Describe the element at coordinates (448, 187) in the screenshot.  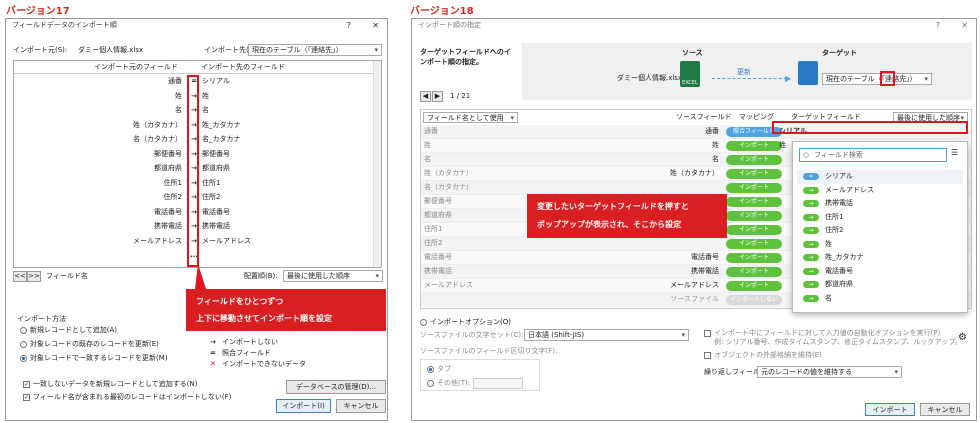
I see `v18-row-left: 名（カタカナ）` at that location.